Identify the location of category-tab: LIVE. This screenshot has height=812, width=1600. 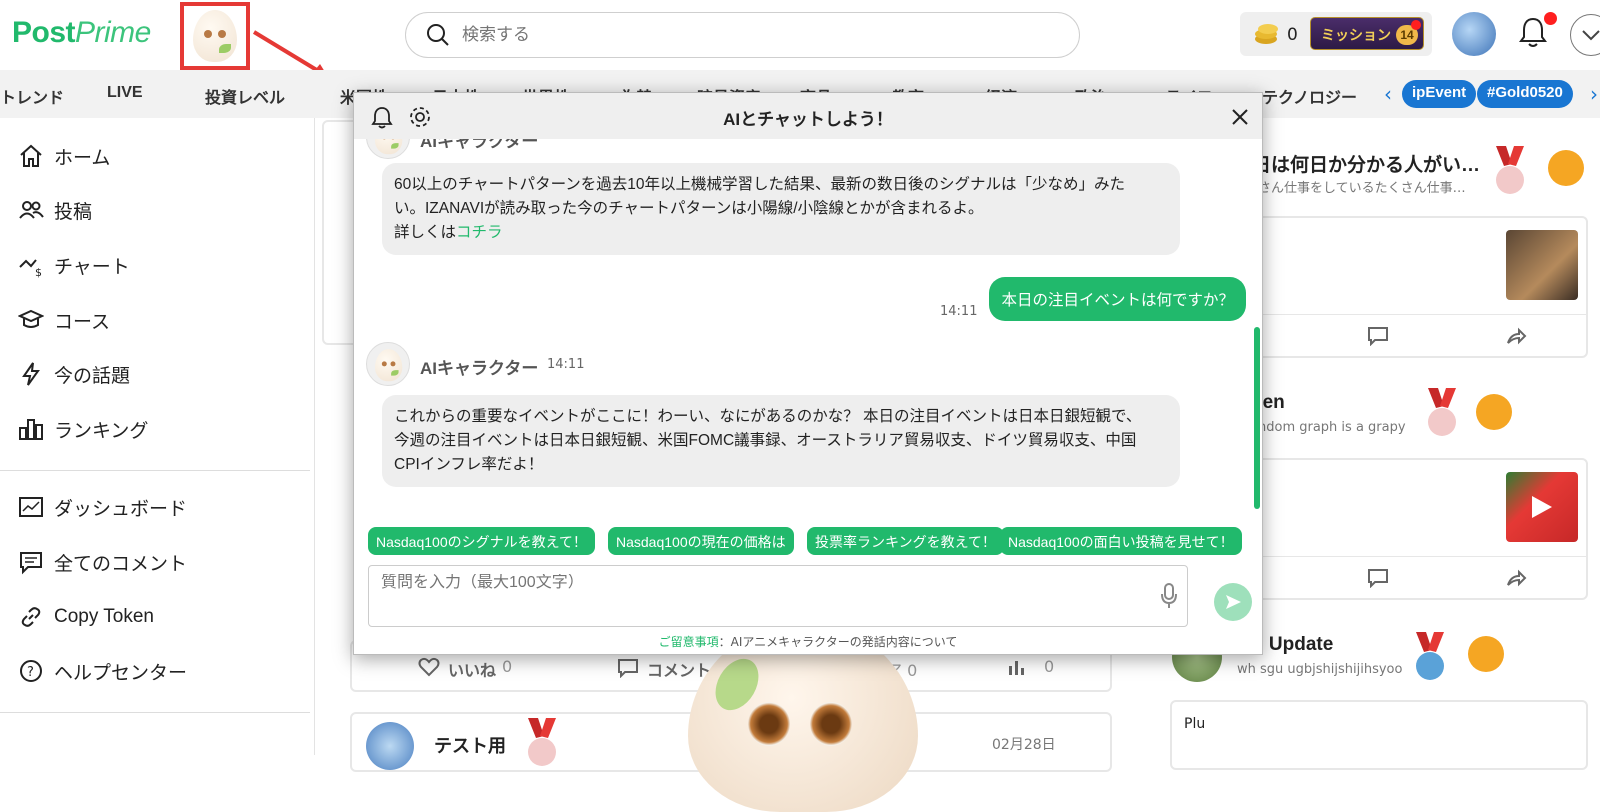
(125, 93).